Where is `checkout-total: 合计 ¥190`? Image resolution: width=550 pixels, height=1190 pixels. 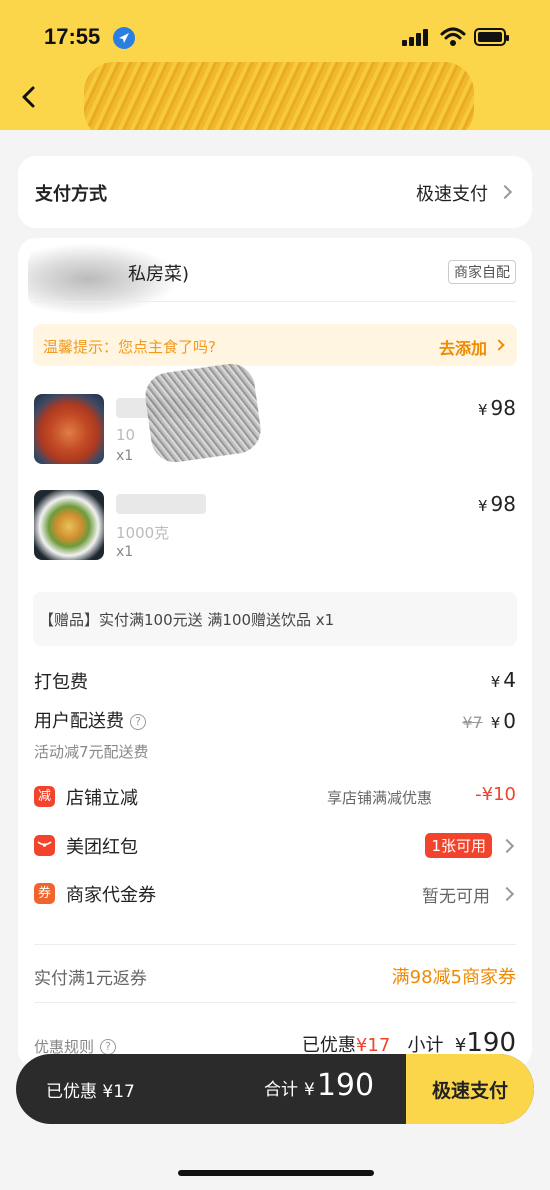
checkout-total: 合计 ¥190 is located at coordinates (319, 1085).